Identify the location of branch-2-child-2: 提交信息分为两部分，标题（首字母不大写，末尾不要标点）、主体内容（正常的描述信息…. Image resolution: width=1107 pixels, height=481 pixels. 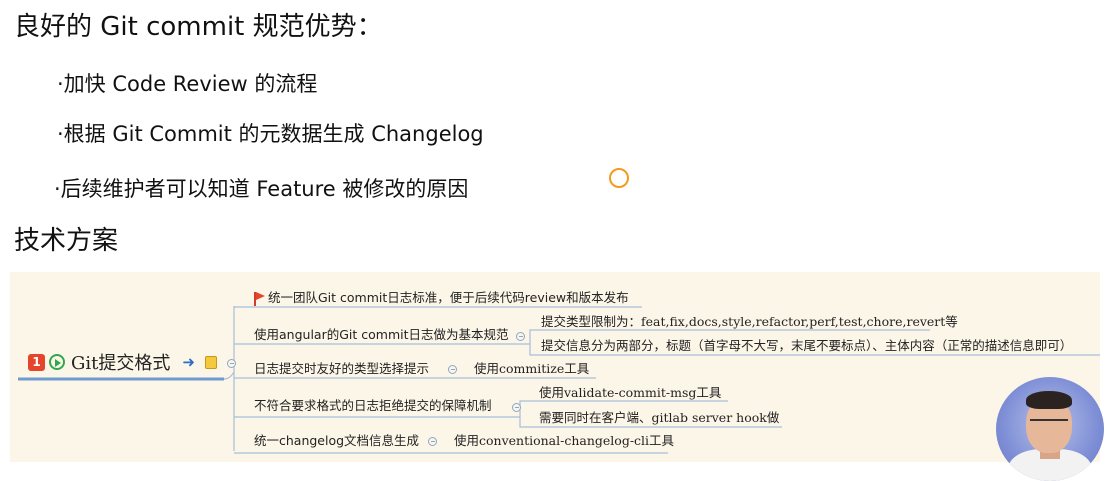
(806, 346).